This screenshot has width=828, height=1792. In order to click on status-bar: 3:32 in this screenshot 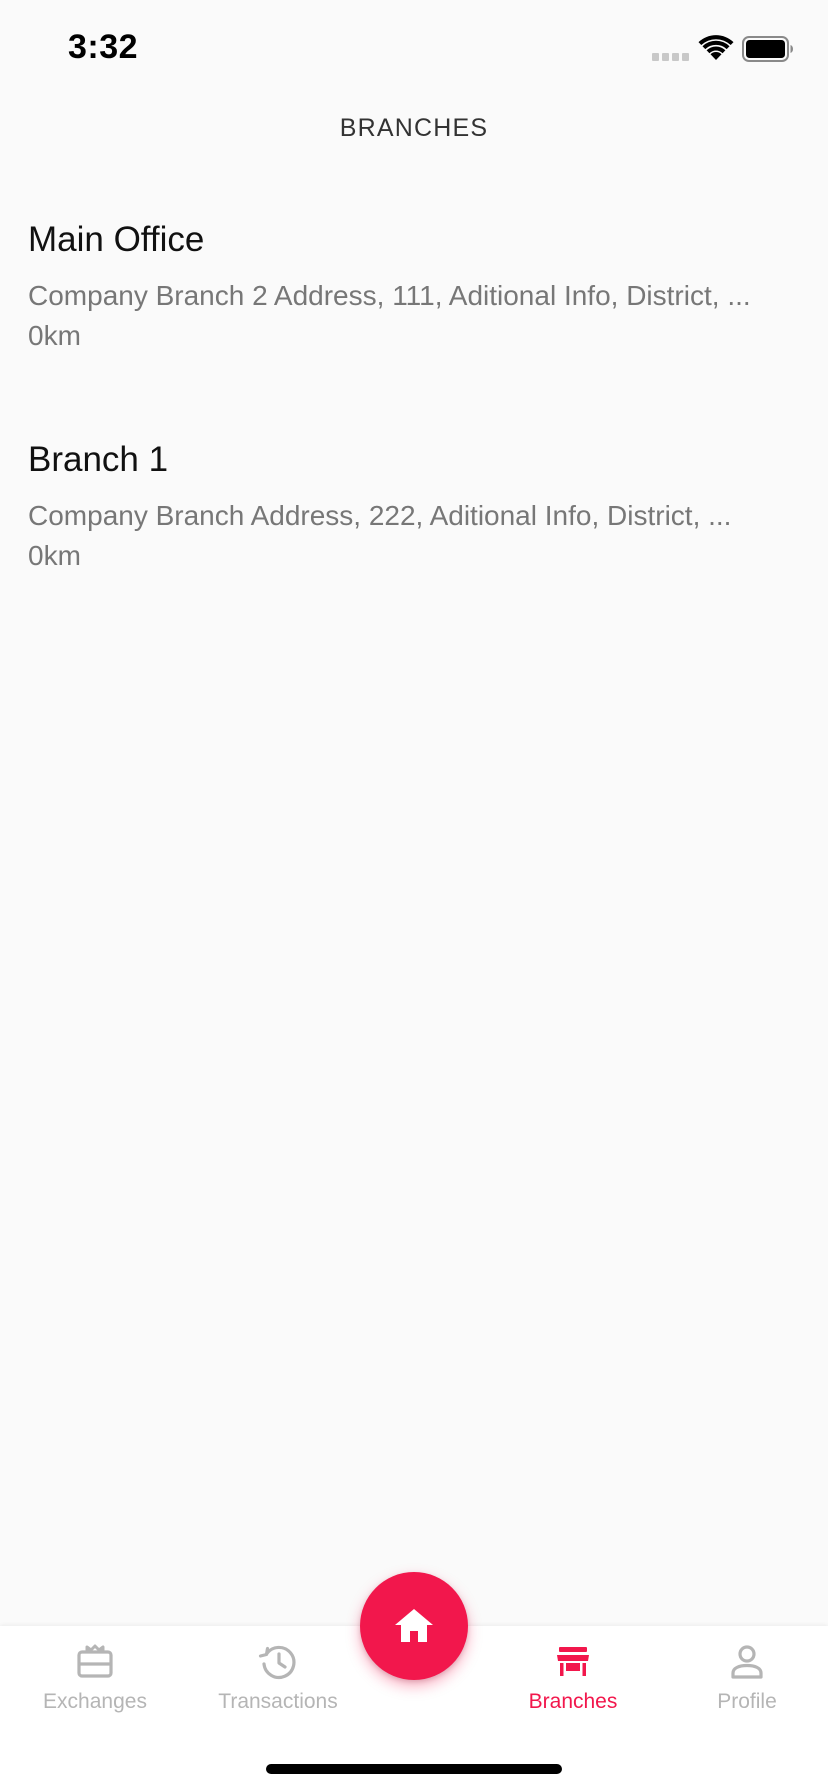, I will do `click(414, 50)`.